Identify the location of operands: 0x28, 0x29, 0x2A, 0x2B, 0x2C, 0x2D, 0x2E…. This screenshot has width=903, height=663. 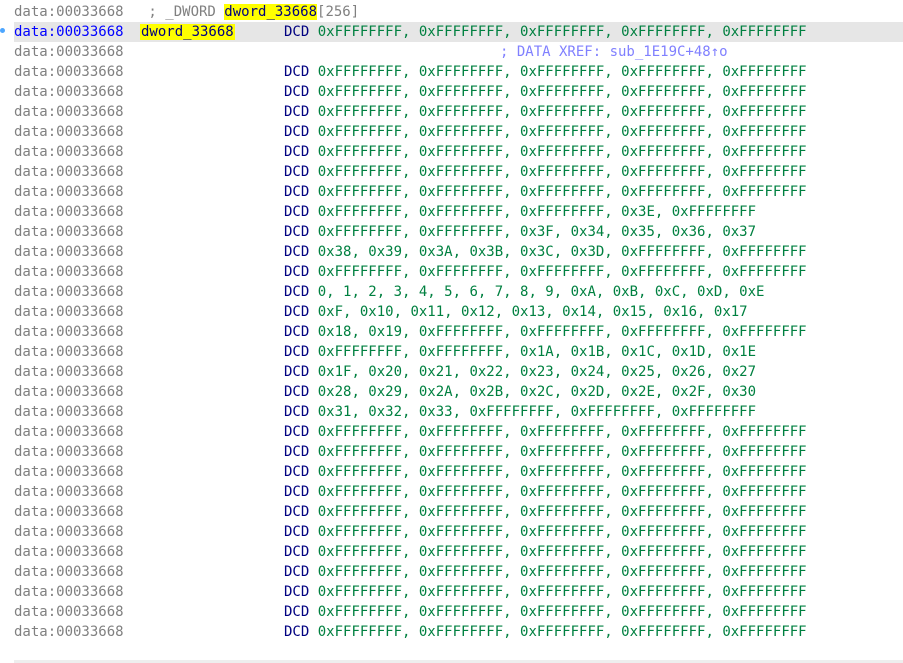
(537, 392).